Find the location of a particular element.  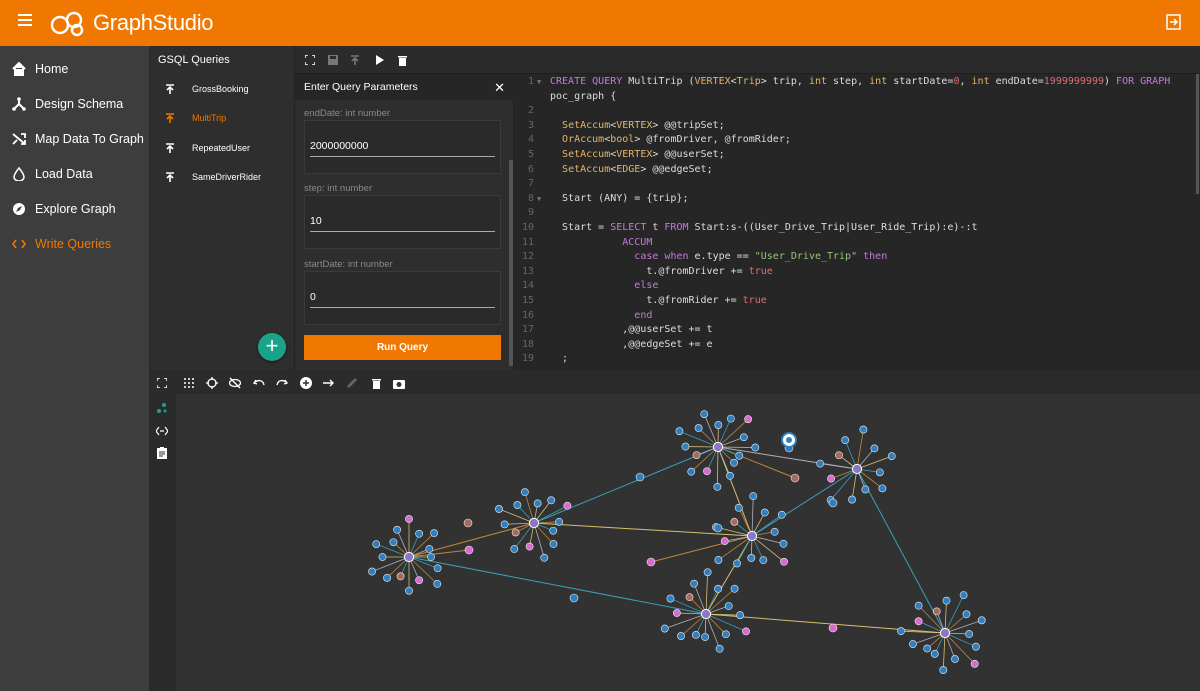

delete-icon is located at coordinates (402, 60).